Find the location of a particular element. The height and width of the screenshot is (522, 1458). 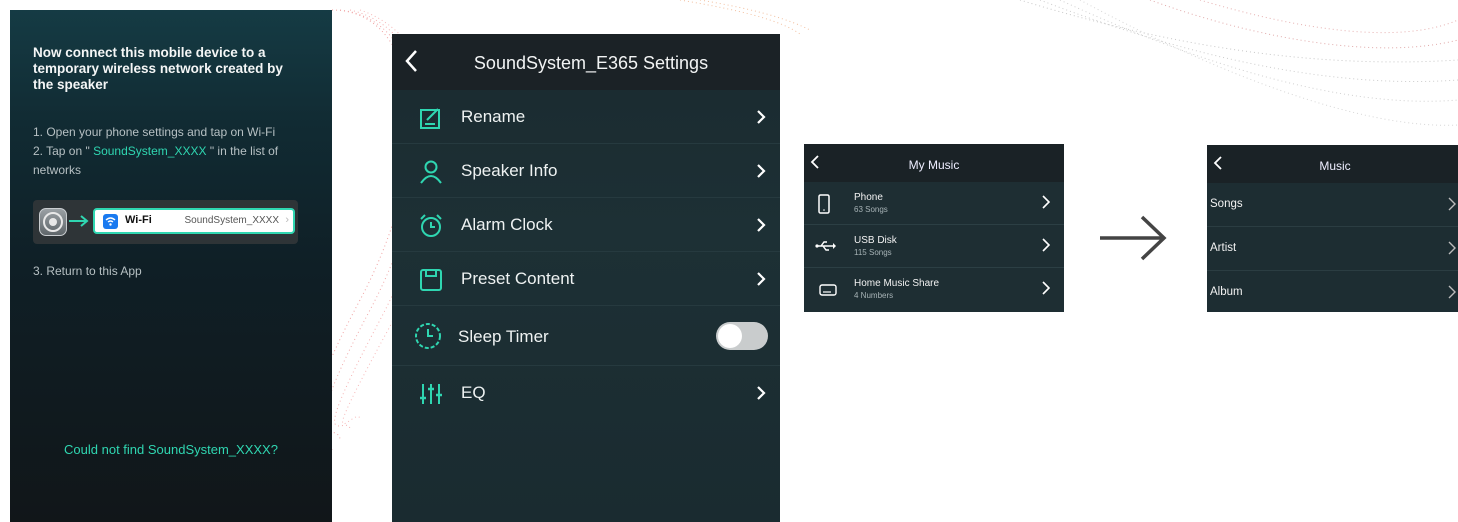

settings-app-icon is located at coordinates (53, 222).